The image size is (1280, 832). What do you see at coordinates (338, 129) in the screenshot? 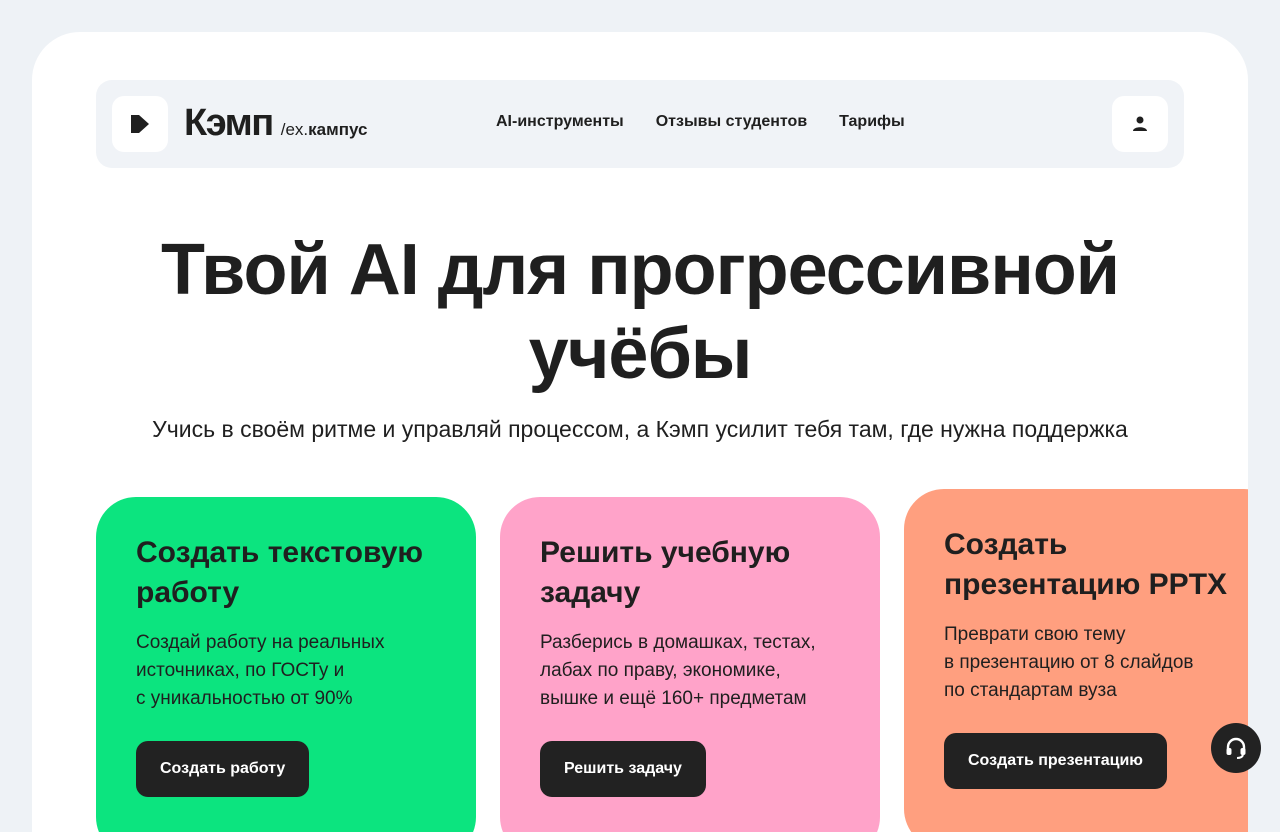
I see `brand-ex-name: кампус` at bounding box center [338, 129].